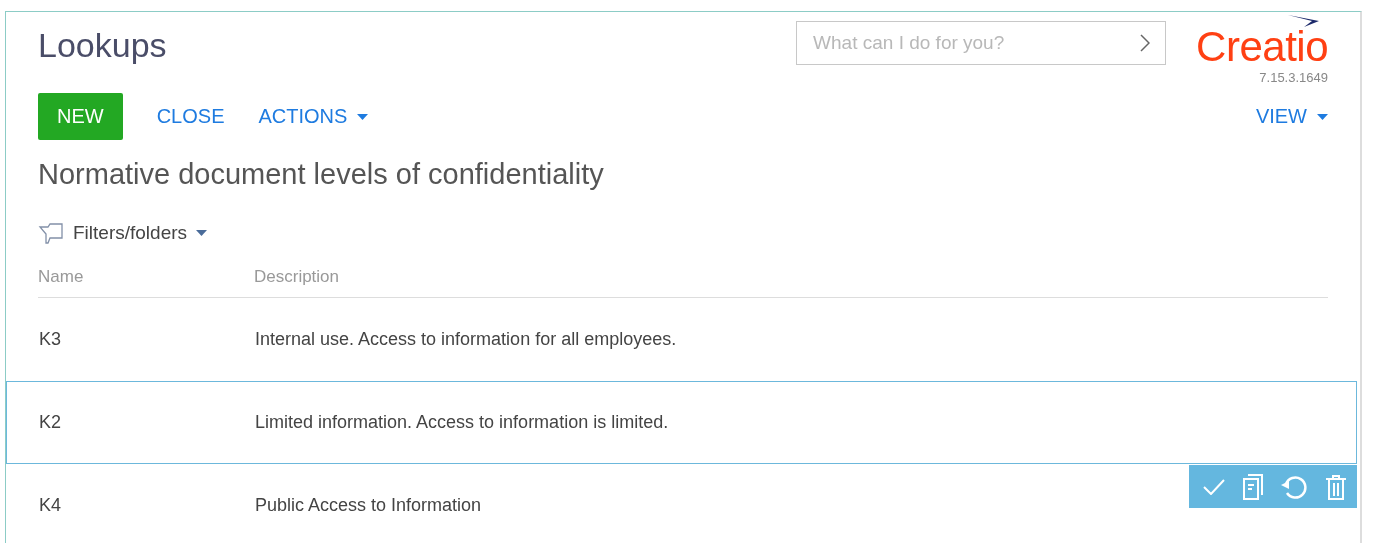 The height and width of the screenshot is (543, 1373). Describe the element at coordinates (123, 233) in the screenshot. I see `filters-button: Filters/folders` at that location.